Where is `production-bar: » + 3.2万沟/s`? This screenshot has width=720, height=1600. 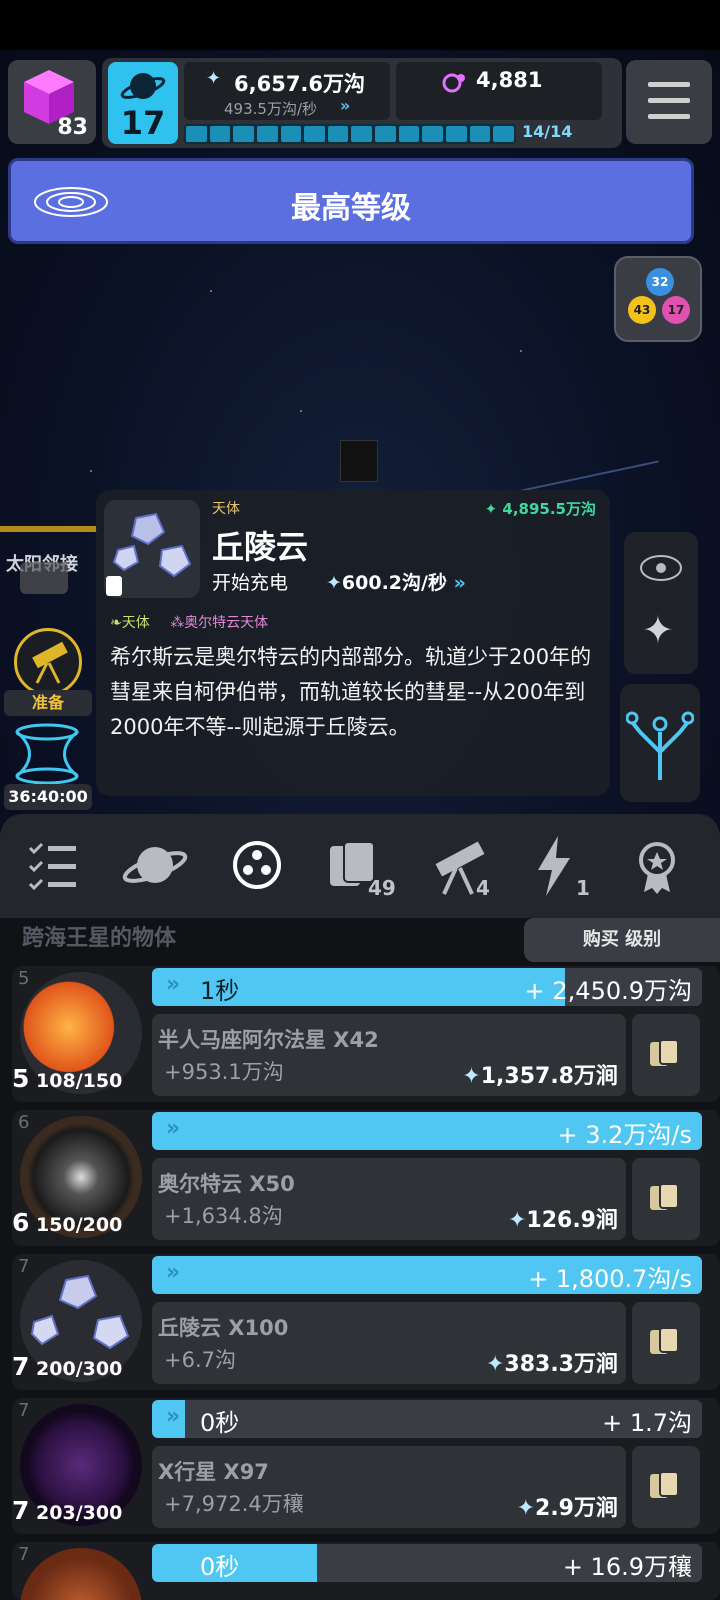
production-bar: » + 3.2万沟/s is located at coordinates (427, 1131).